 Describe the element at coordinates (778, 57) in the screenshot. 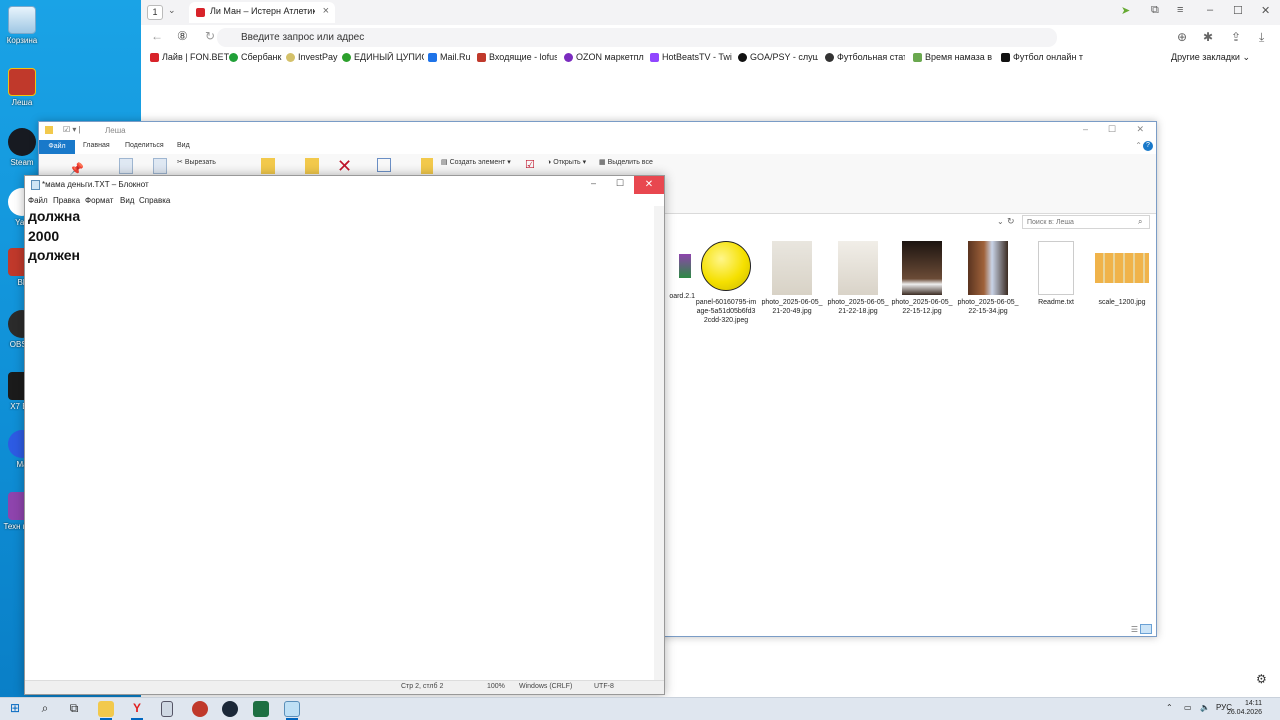

I see `bookmark-item: GOA/PSY - слуша` at that location.